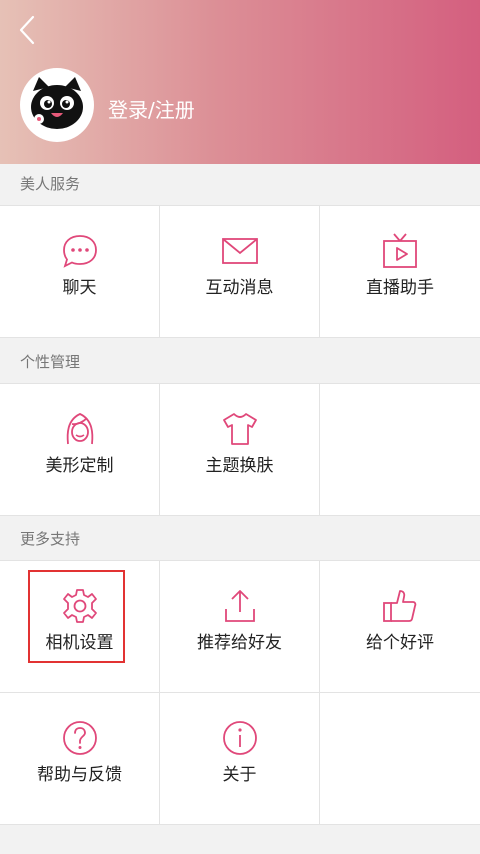 The image size is (480, 854). Describe the element at coordinates (239, 429) in the screenshot. I see `tshirt-icon` at that location.